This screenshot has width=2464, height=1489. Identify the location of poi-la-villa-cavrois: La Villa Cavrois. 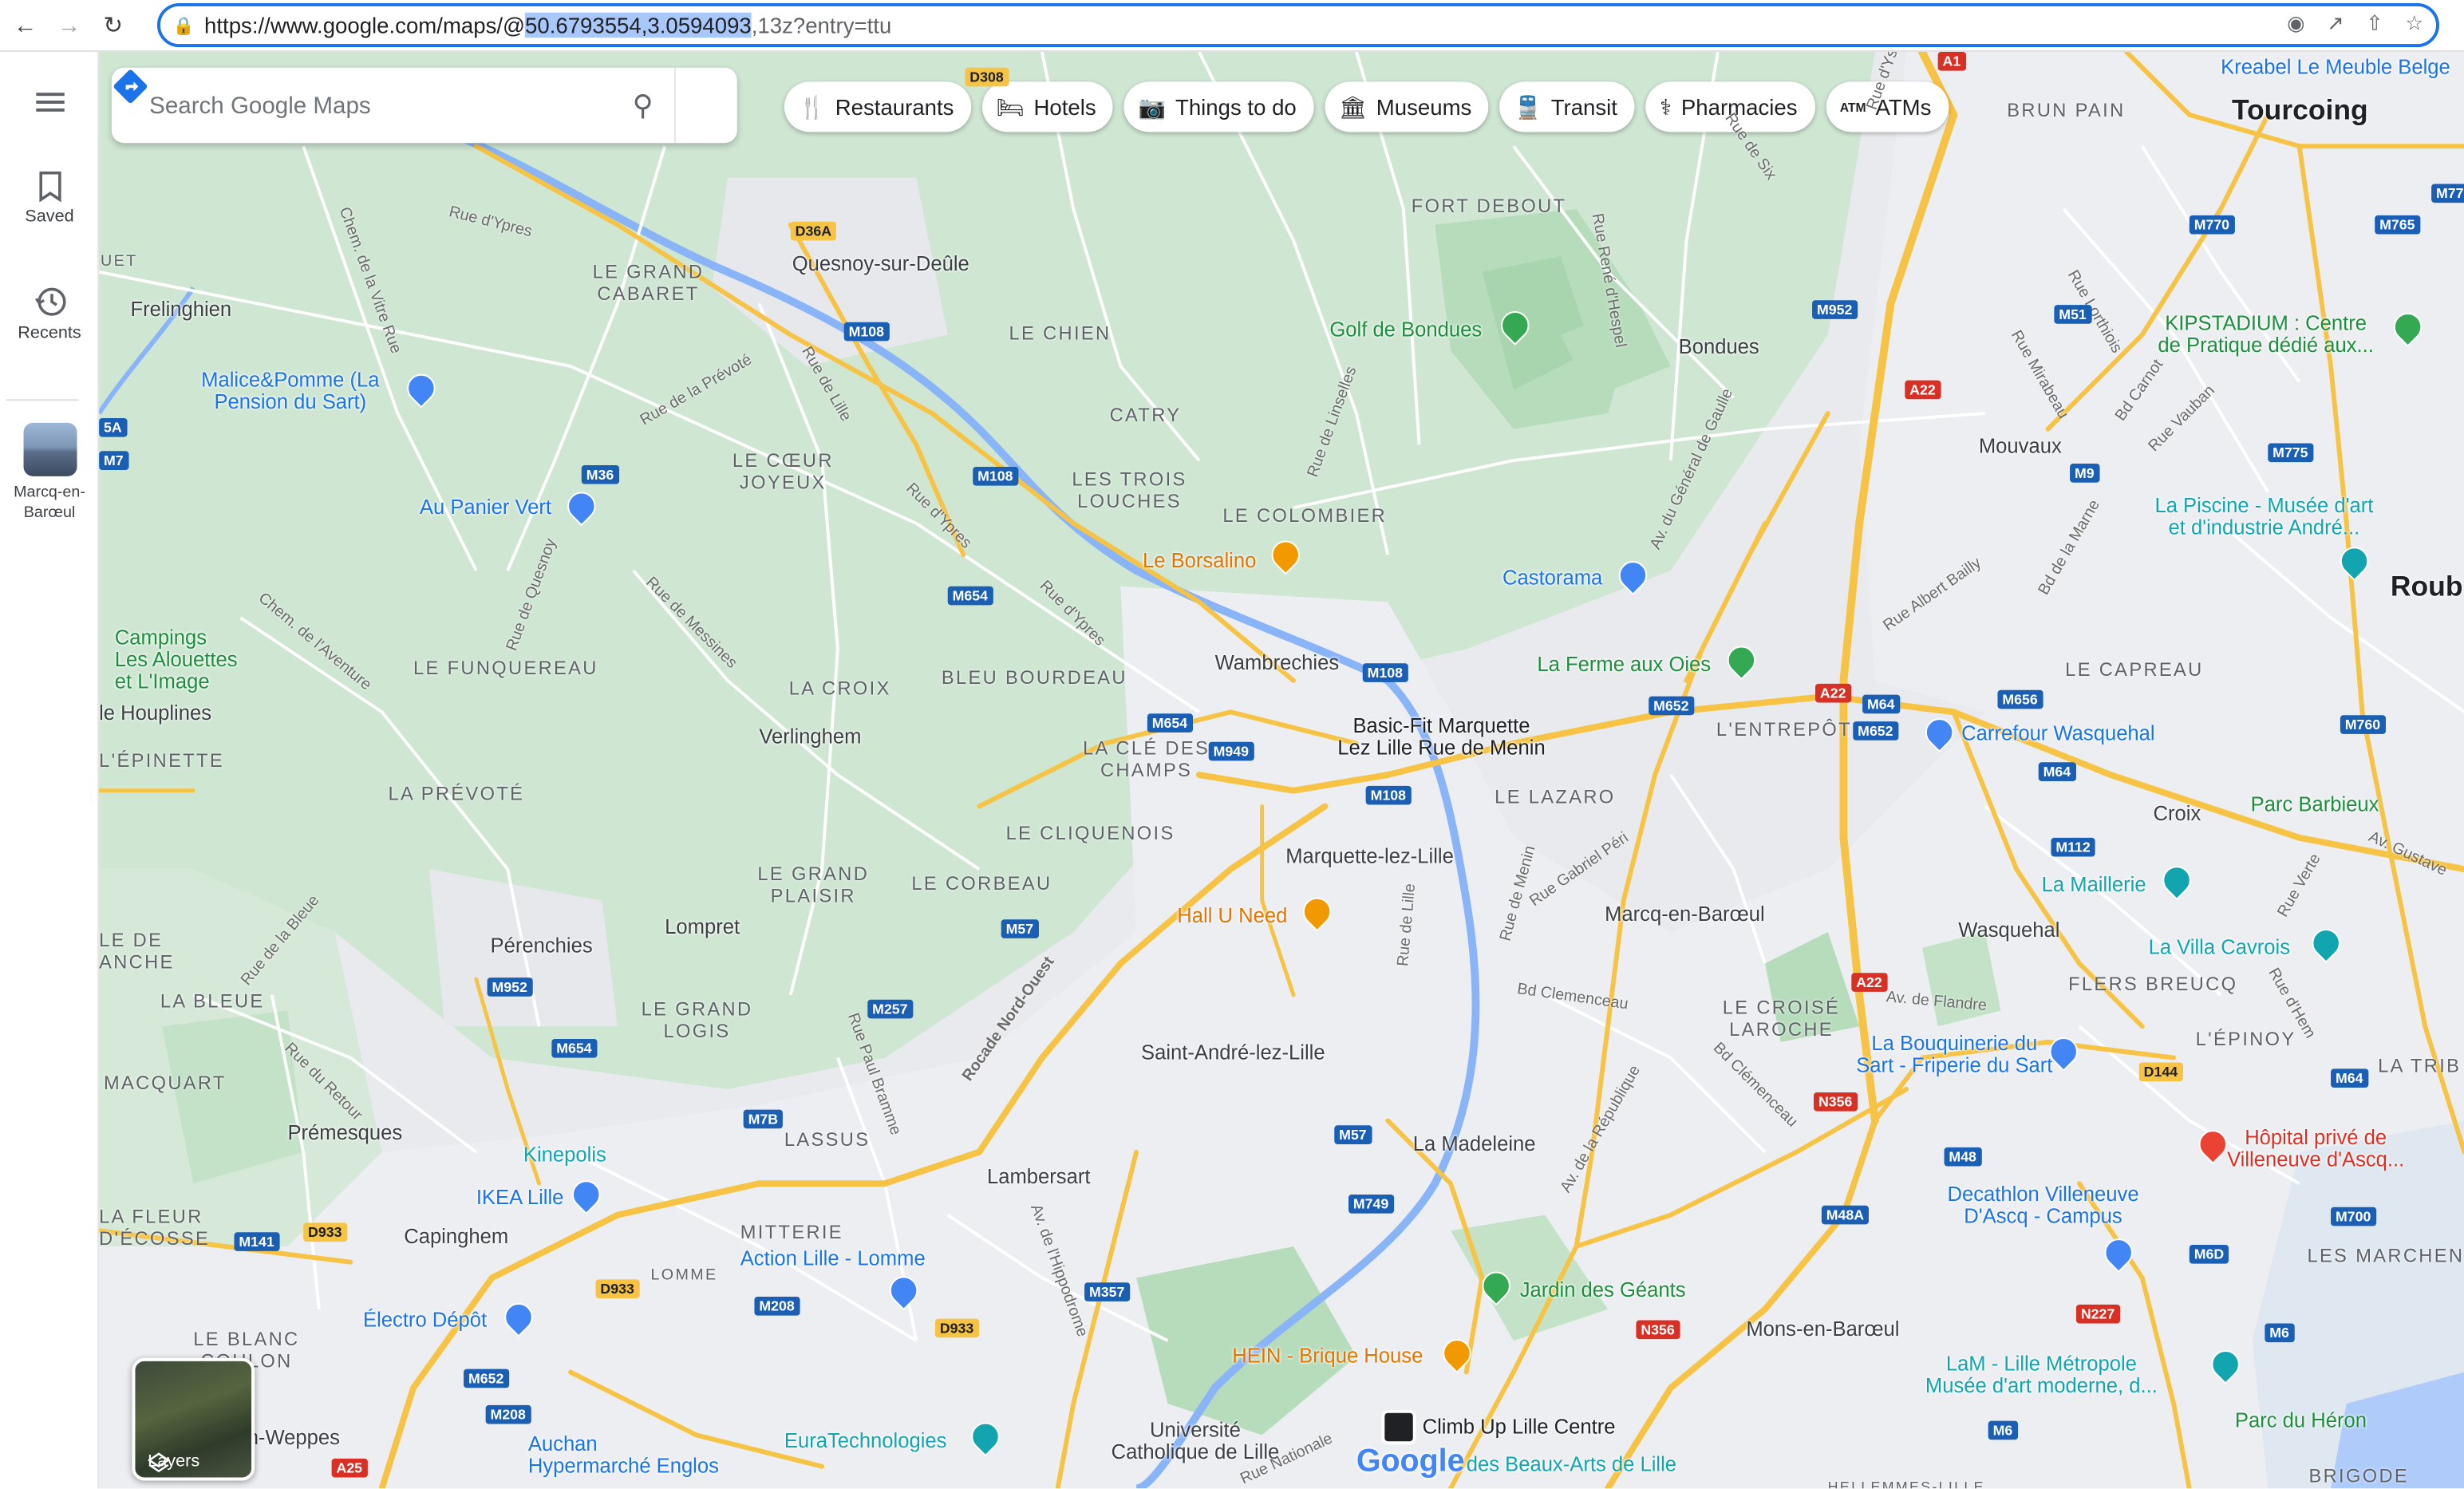
(2219, 947).